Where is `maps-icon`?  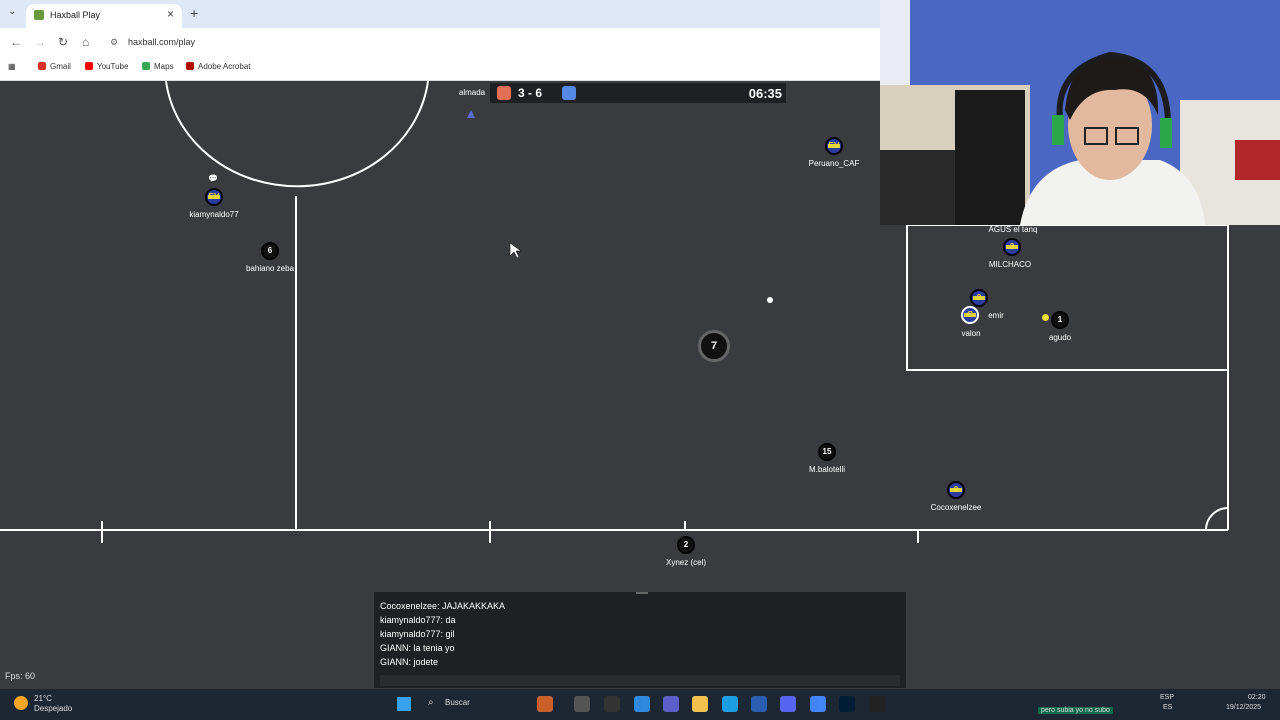
maps-icon is located at coordinates (146, 66).